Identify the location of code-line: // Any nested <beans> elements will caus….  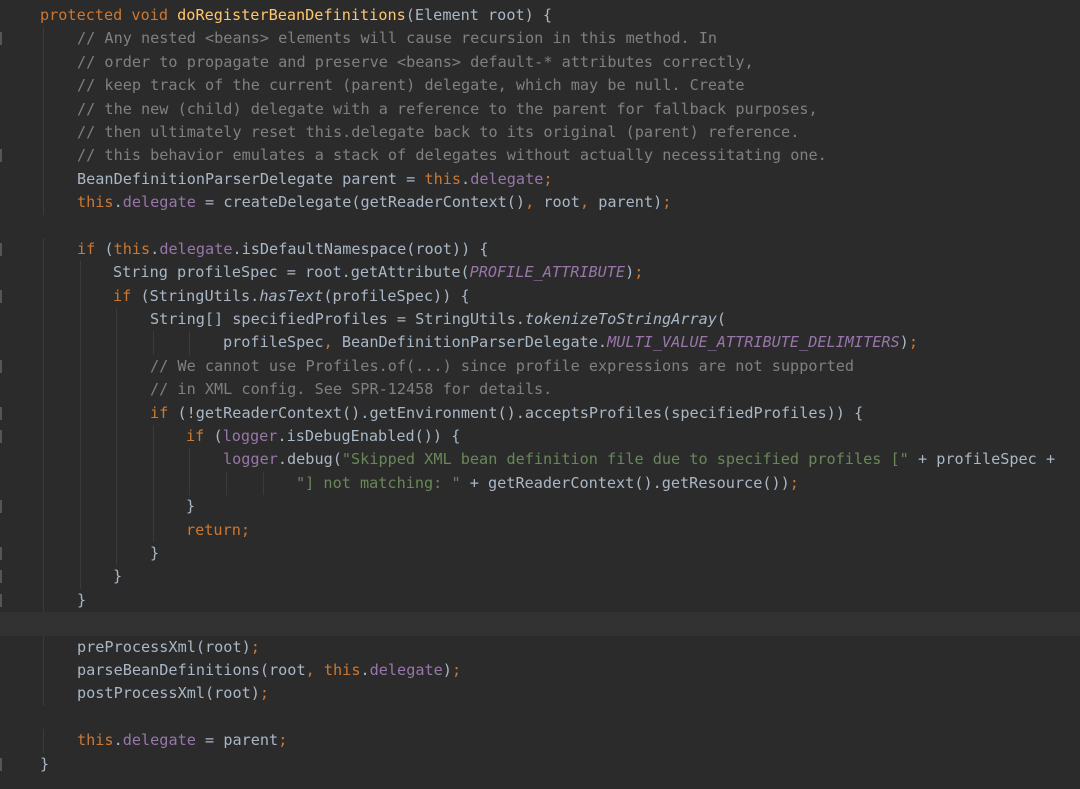
(540, 39).